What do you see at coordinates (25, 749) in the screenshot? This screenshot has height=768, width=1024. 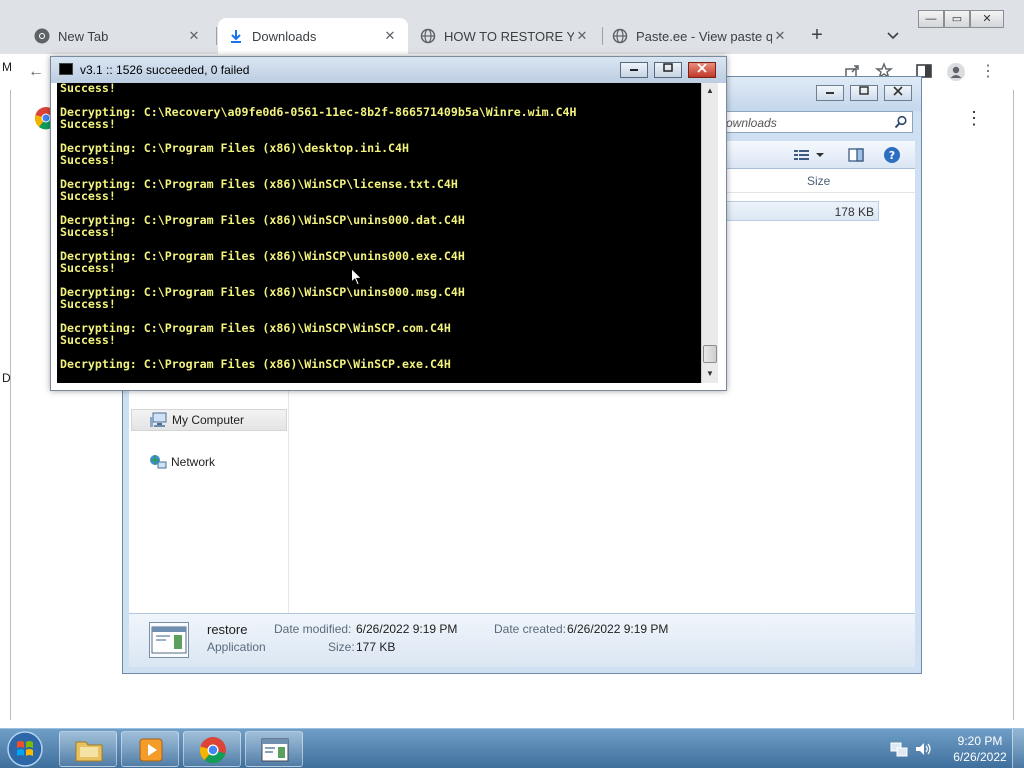 I see `start-button` at bounding box center [25, 749].